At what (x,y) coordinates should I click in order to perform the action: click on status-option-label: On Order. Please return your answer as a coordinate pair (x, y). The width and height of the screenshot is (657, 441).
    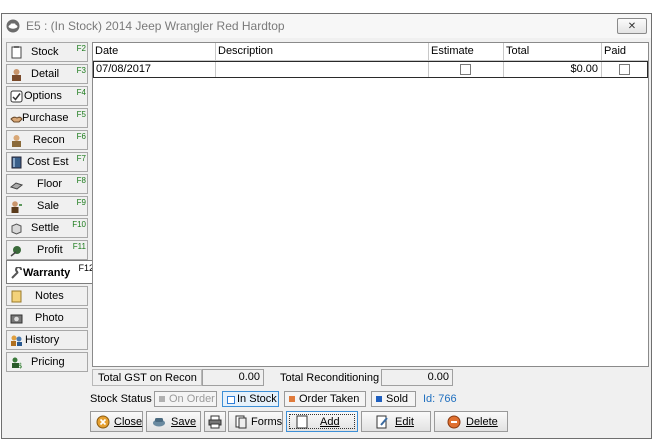
    Looking at the image, I should click on (192, 399).